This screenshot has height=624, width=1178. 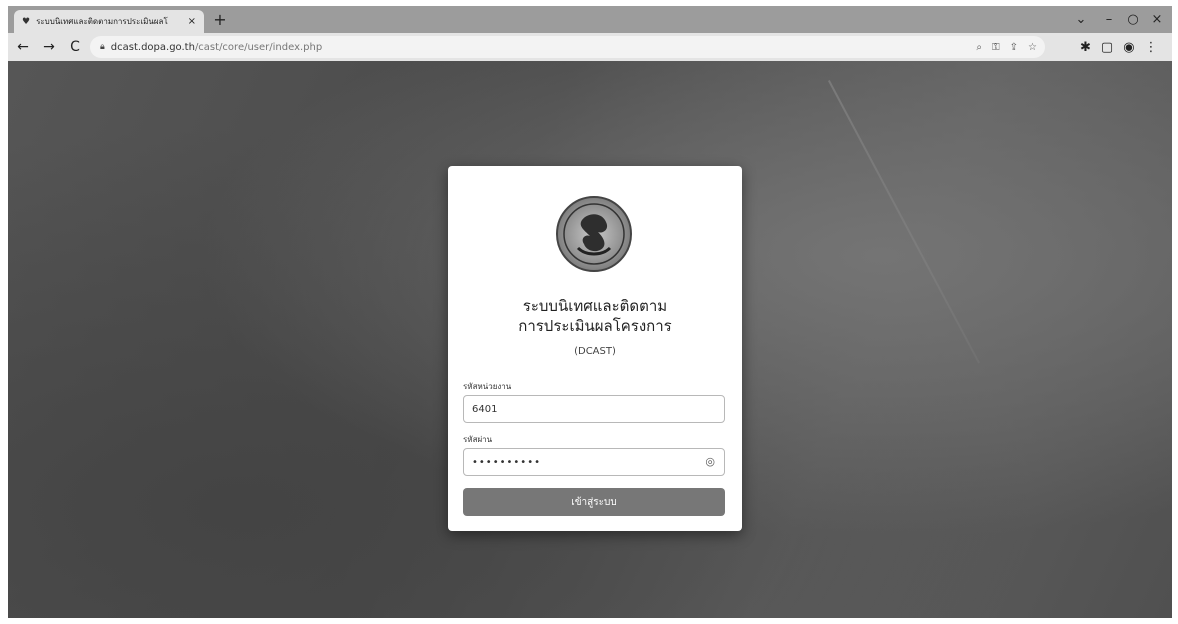 I want to click on password-input, so click(x=594, y=462).